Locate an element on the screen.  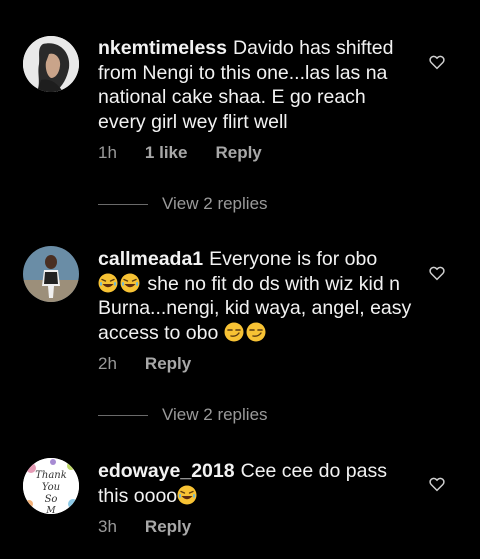
avatar-text: Thank is located at coordinates (51, 475).